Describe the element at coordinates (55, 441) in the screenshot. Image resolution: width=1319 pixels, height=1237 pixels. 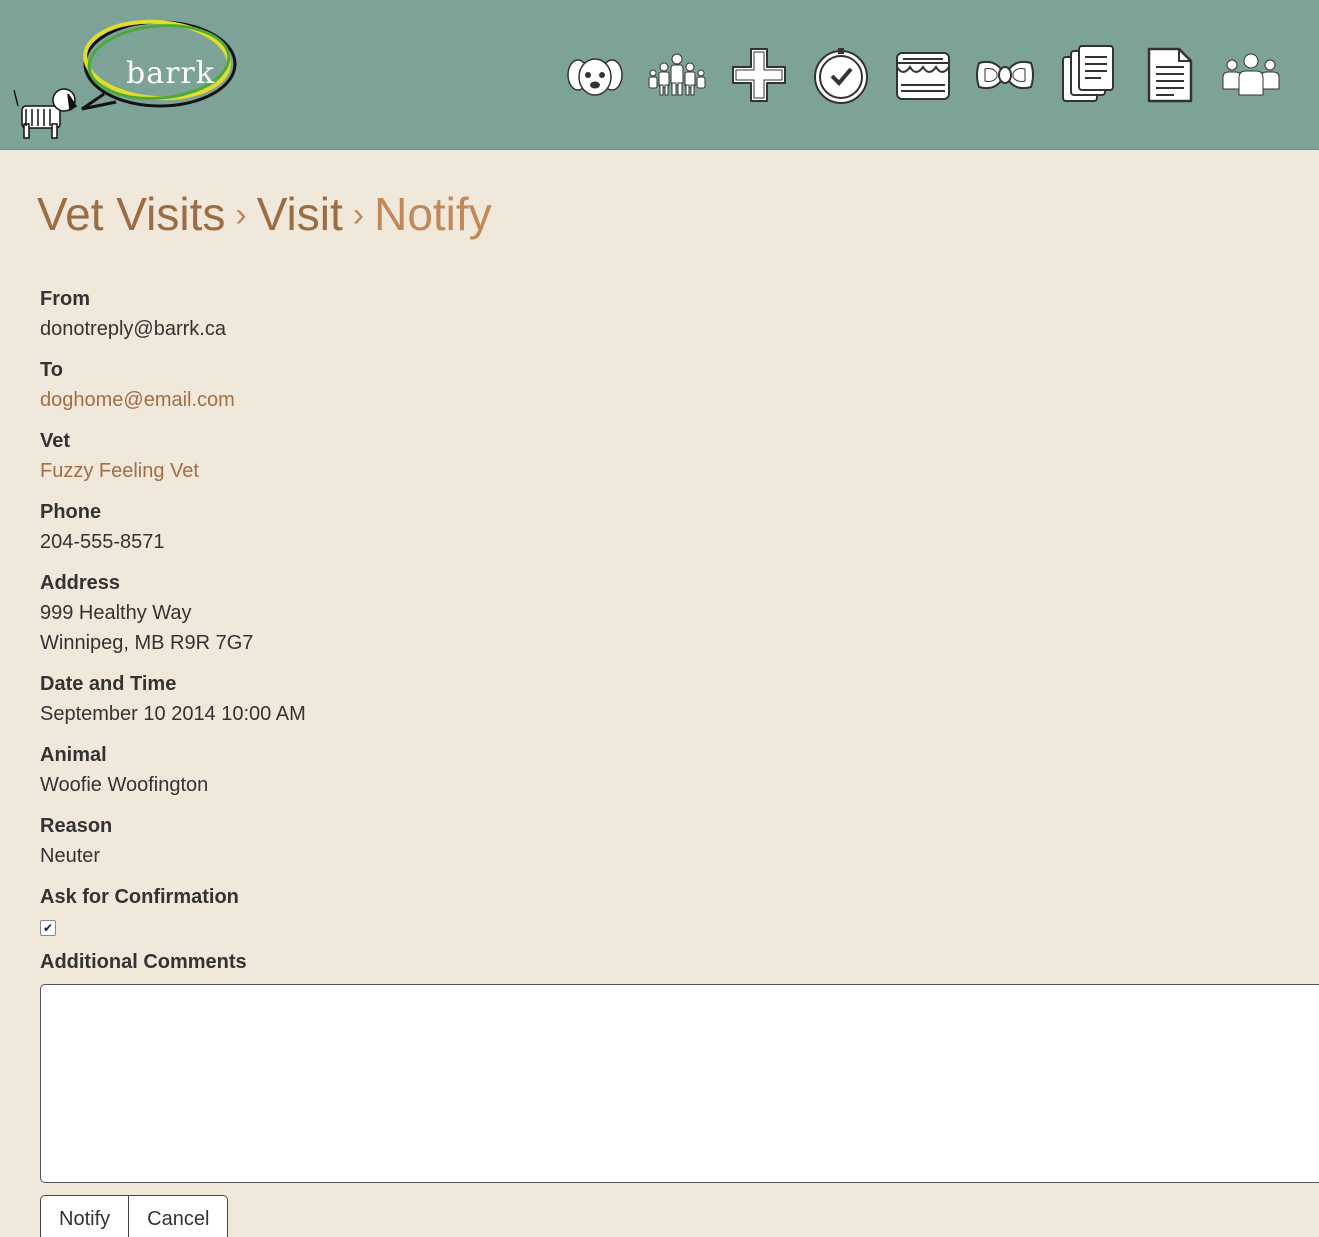
I see `vet-label: Vet` at that location.